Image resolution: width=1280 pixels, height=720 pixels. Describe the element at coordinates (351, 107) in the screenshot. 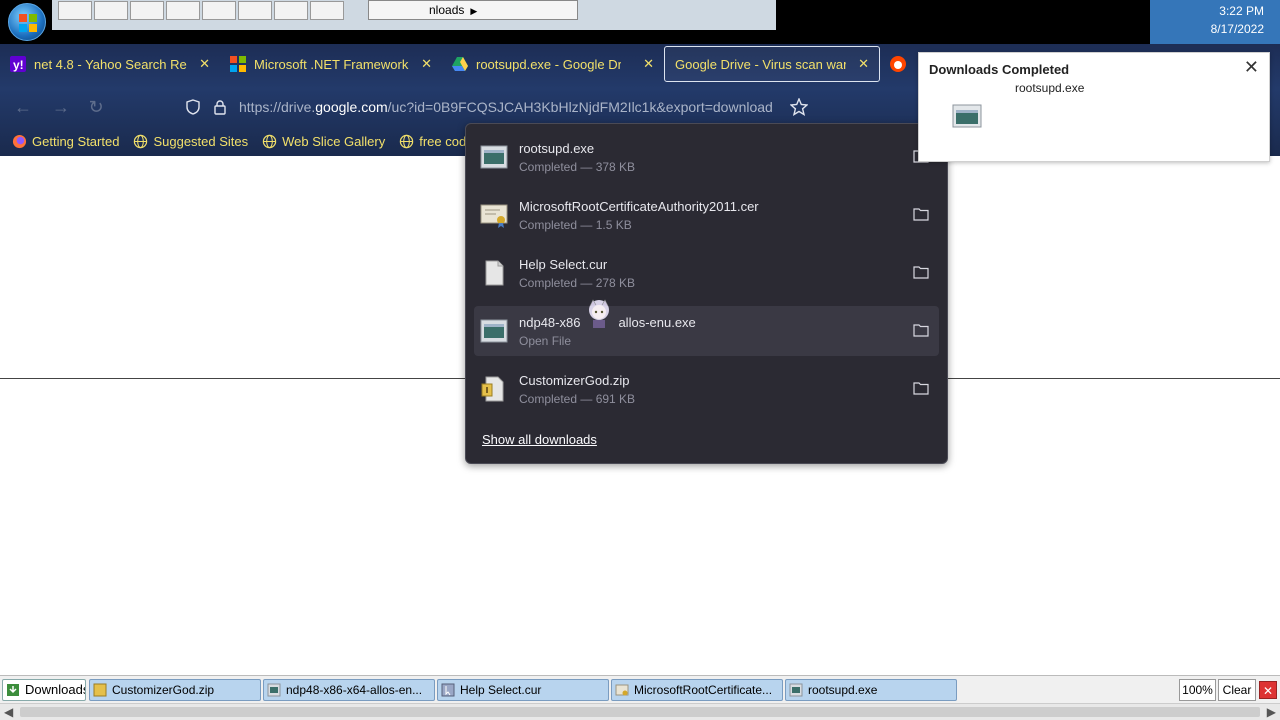

I see `url-host: google.com` at that location.